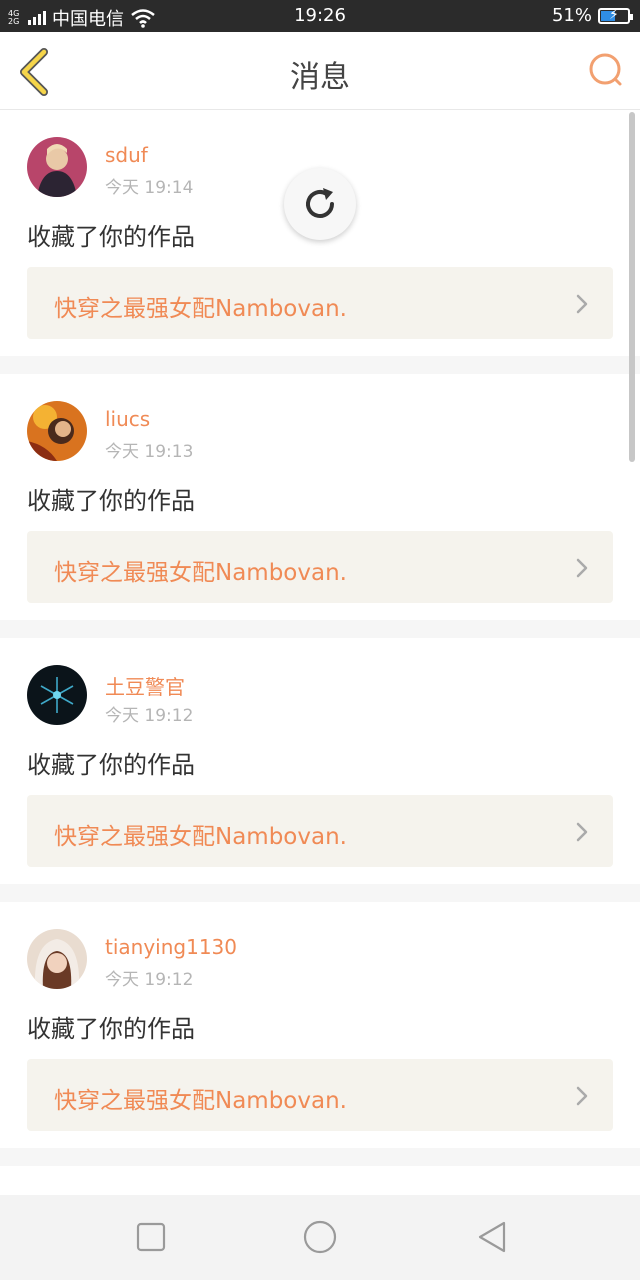  I want to click on username: liucs, so click(127, 419).